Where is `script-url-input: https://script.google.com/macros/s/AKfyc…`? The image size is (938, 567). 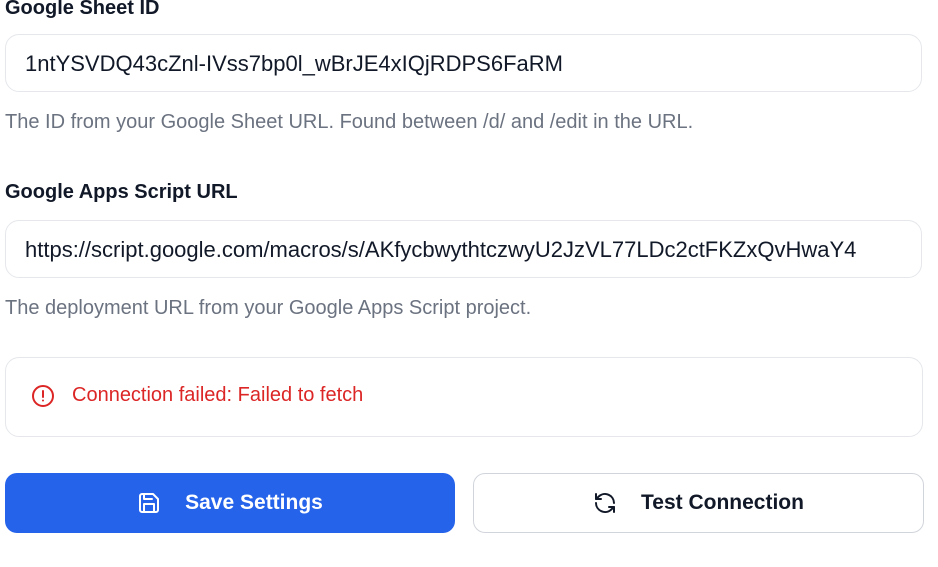 script-url-input: https://script.google.com/macros/s/AKfyc… is located at coordinates (463, 249).